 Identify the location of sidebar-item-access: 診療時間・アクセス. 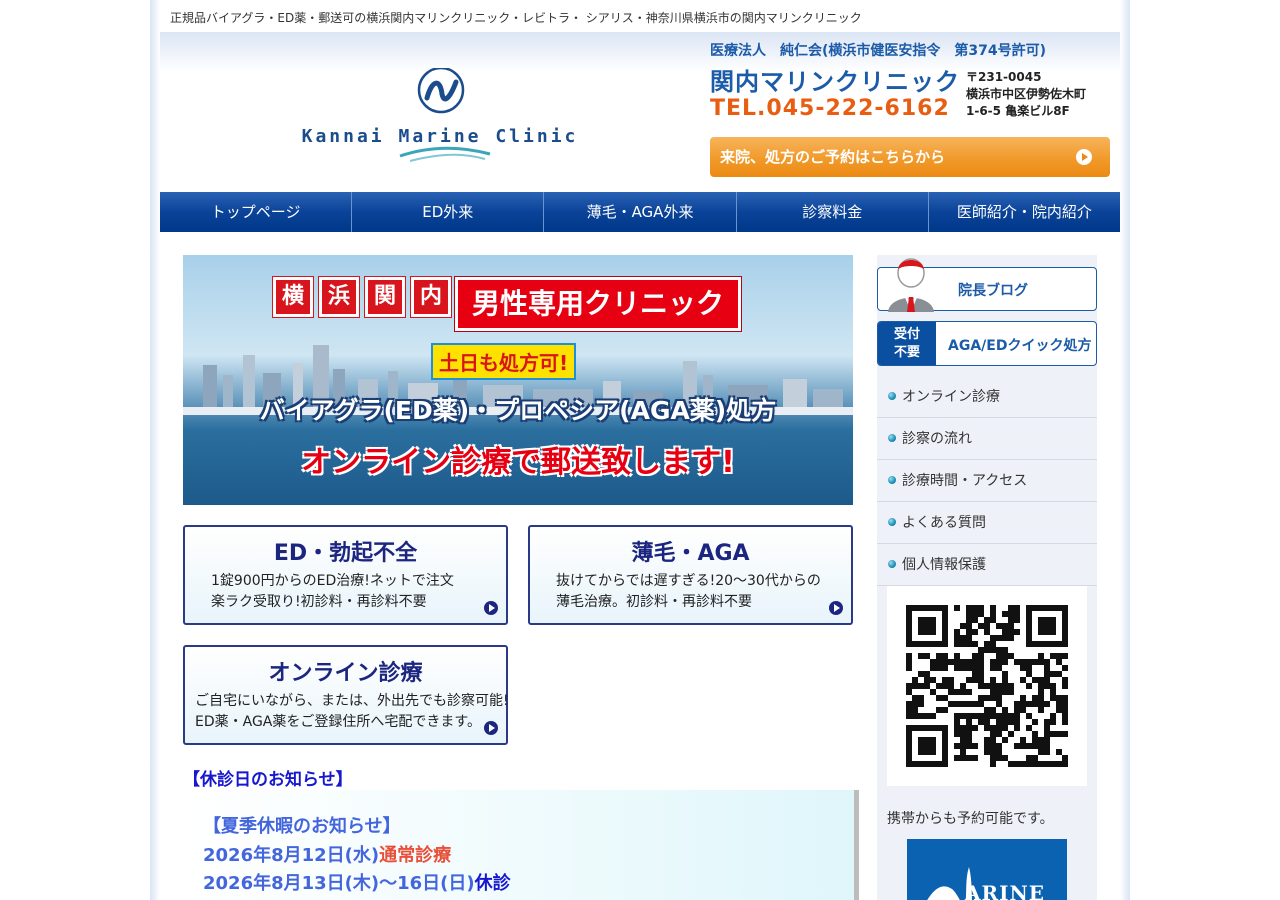
(987, 481).